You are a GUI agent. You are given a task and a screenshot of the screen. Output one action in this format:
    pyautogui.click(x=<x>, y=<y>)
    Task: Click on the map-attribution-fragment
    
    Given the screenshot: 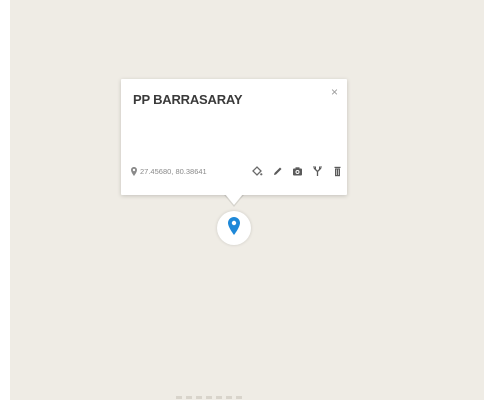 What is the action you would take?
    pyautogui.click(x=211, y=397)
    